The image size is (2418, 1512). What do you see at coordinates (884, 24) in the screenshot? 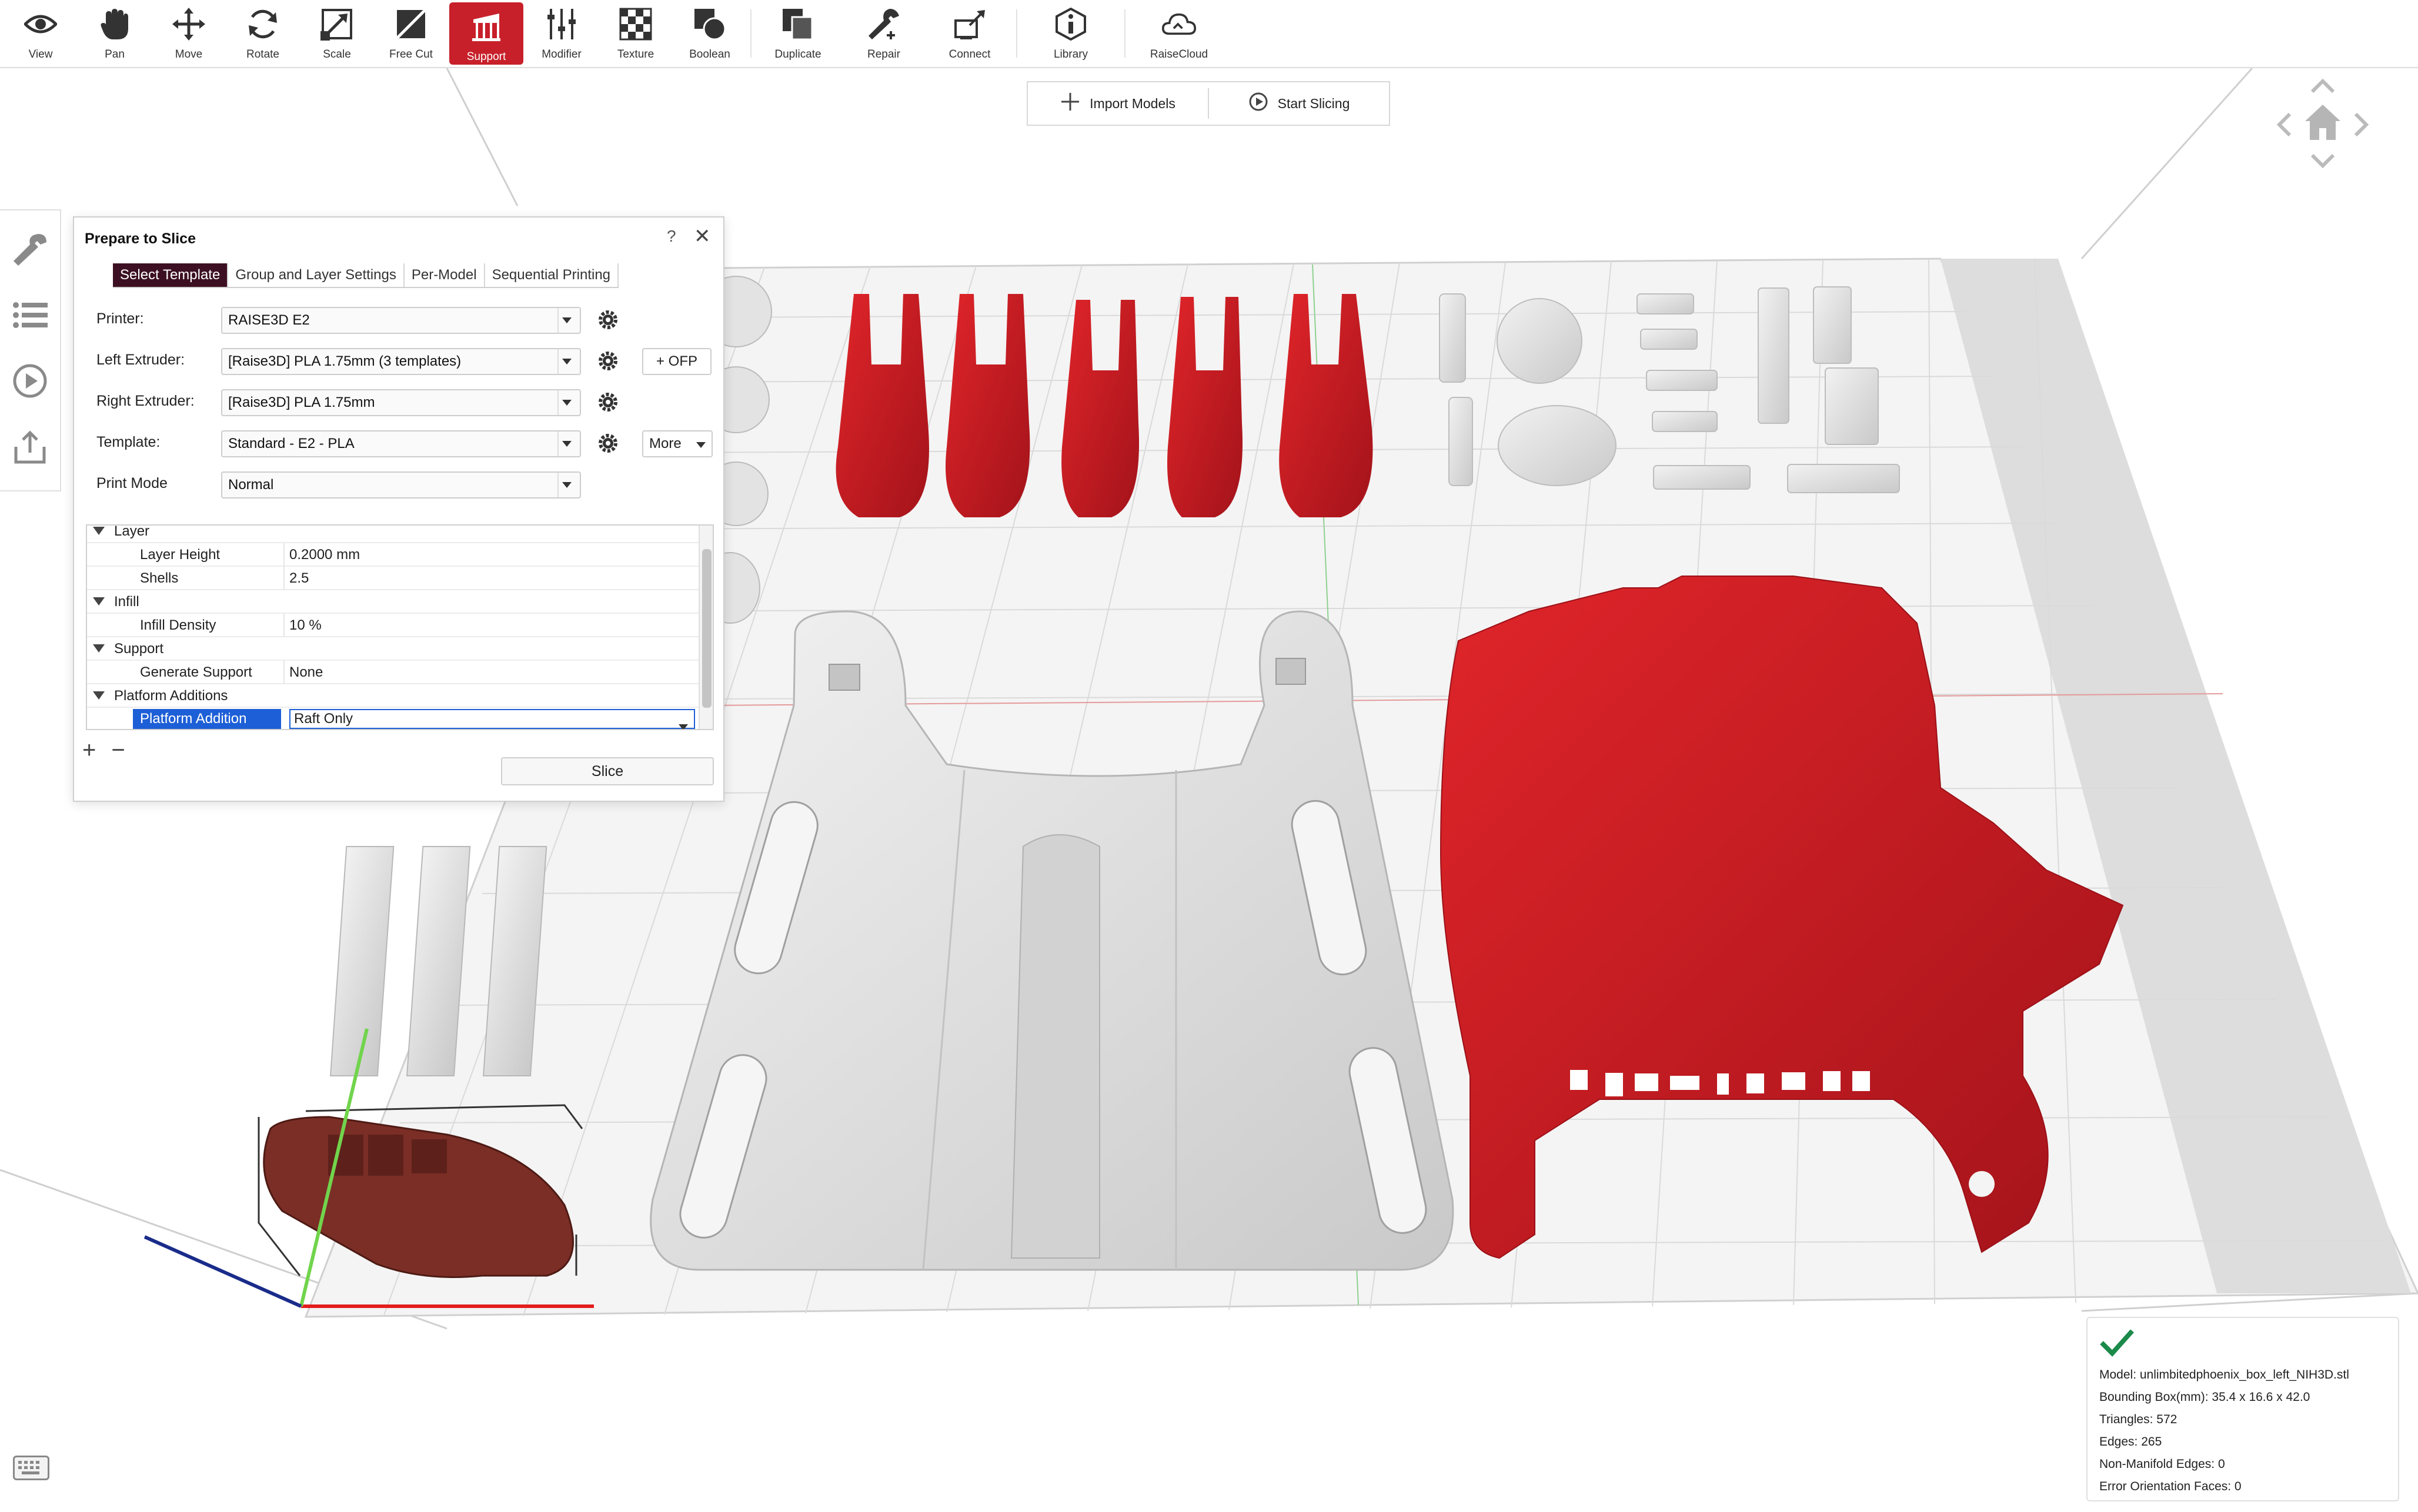
I see `repair-wrench-icon` at bounding box center [884, 24].